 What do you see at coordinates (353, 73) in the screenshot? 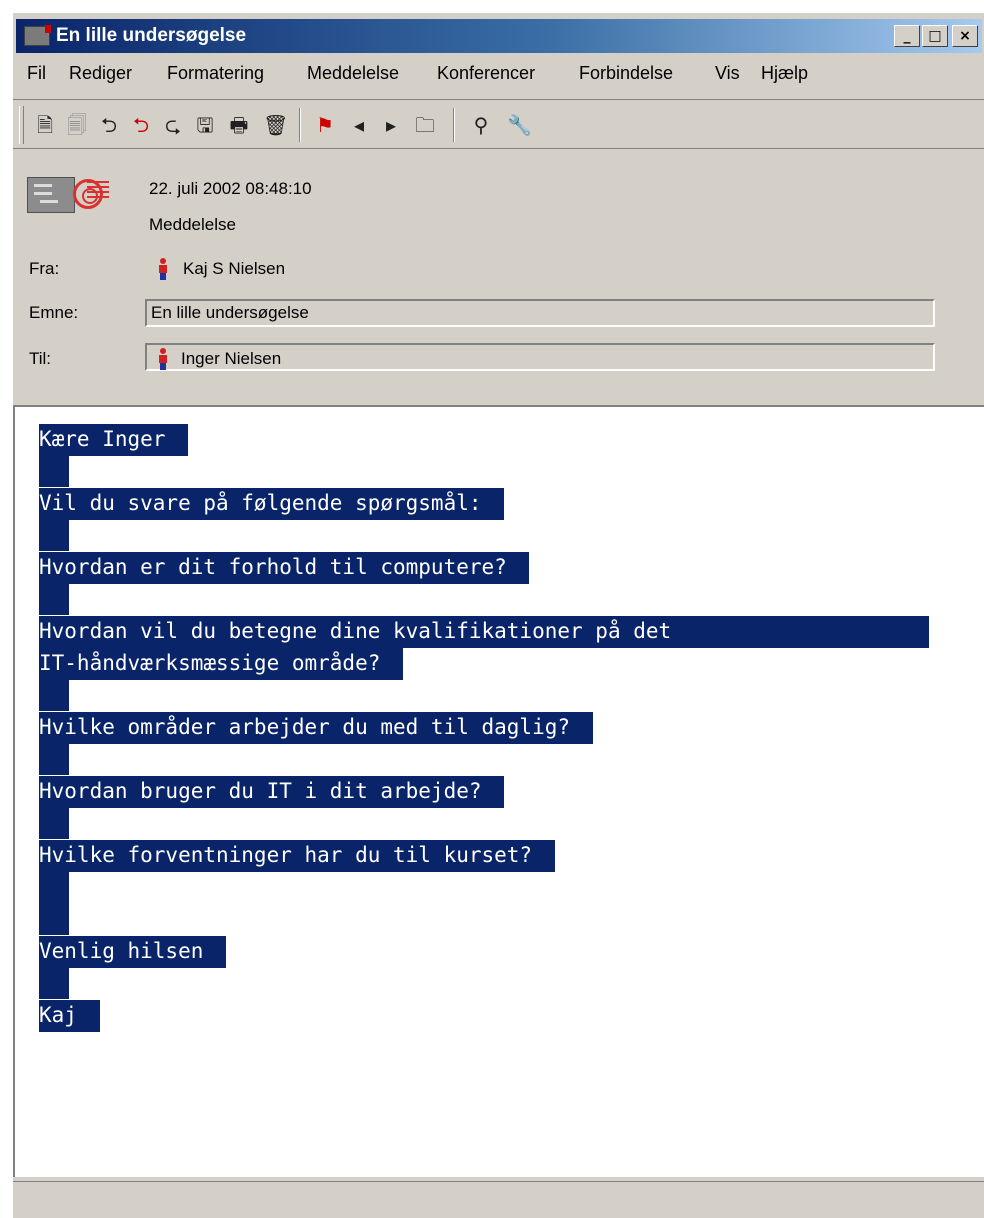
I see `menu-meddelelse: Meddelelse` at bounding box center [353, 73].